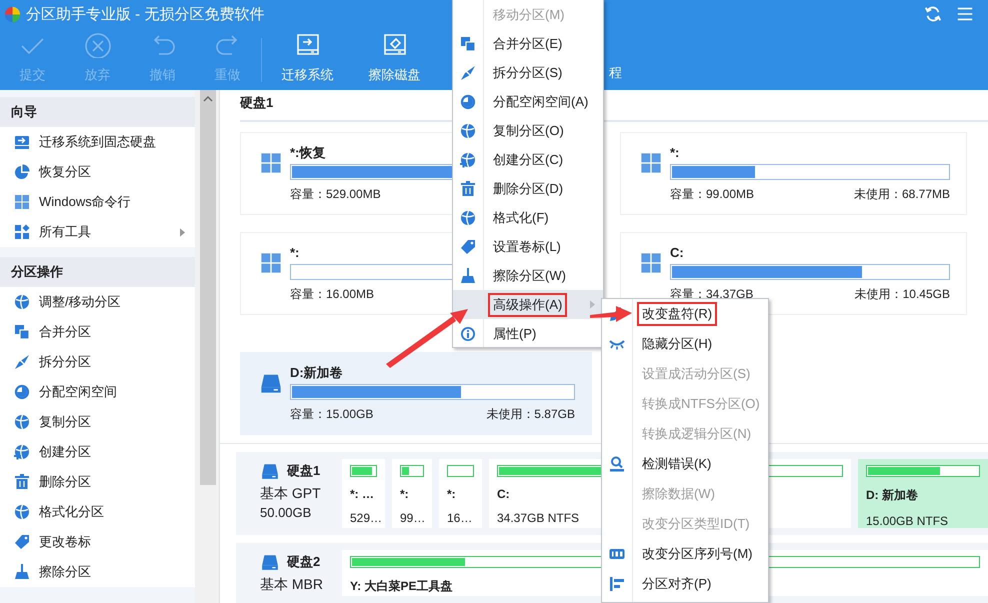  What do you see at coordinates (303, 471) in the screenshot?
I see `disk-name: 硬盘1` at bounding box center [303, 471].